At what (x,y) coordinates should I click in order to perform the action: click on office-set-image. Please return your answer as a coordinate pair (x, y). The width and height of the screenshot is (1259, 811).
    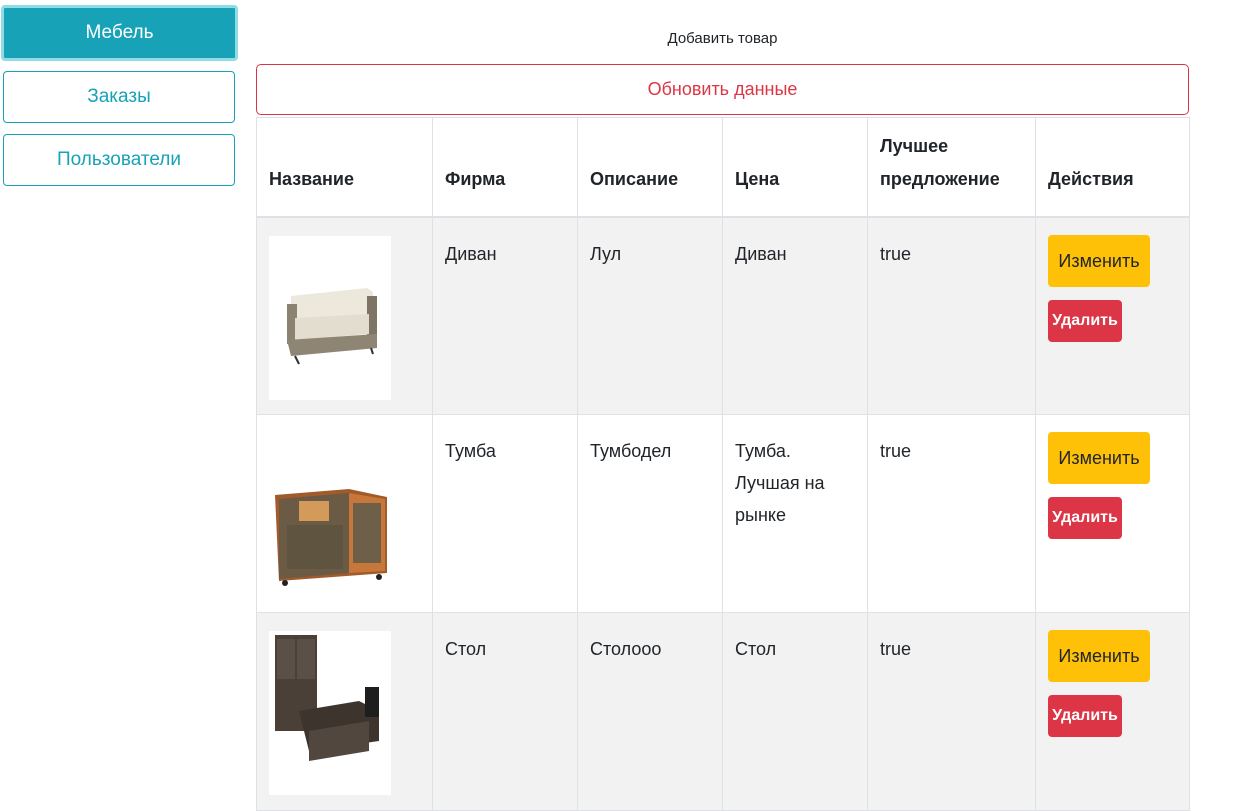
    Looking at the image, I should click on (330, 713).